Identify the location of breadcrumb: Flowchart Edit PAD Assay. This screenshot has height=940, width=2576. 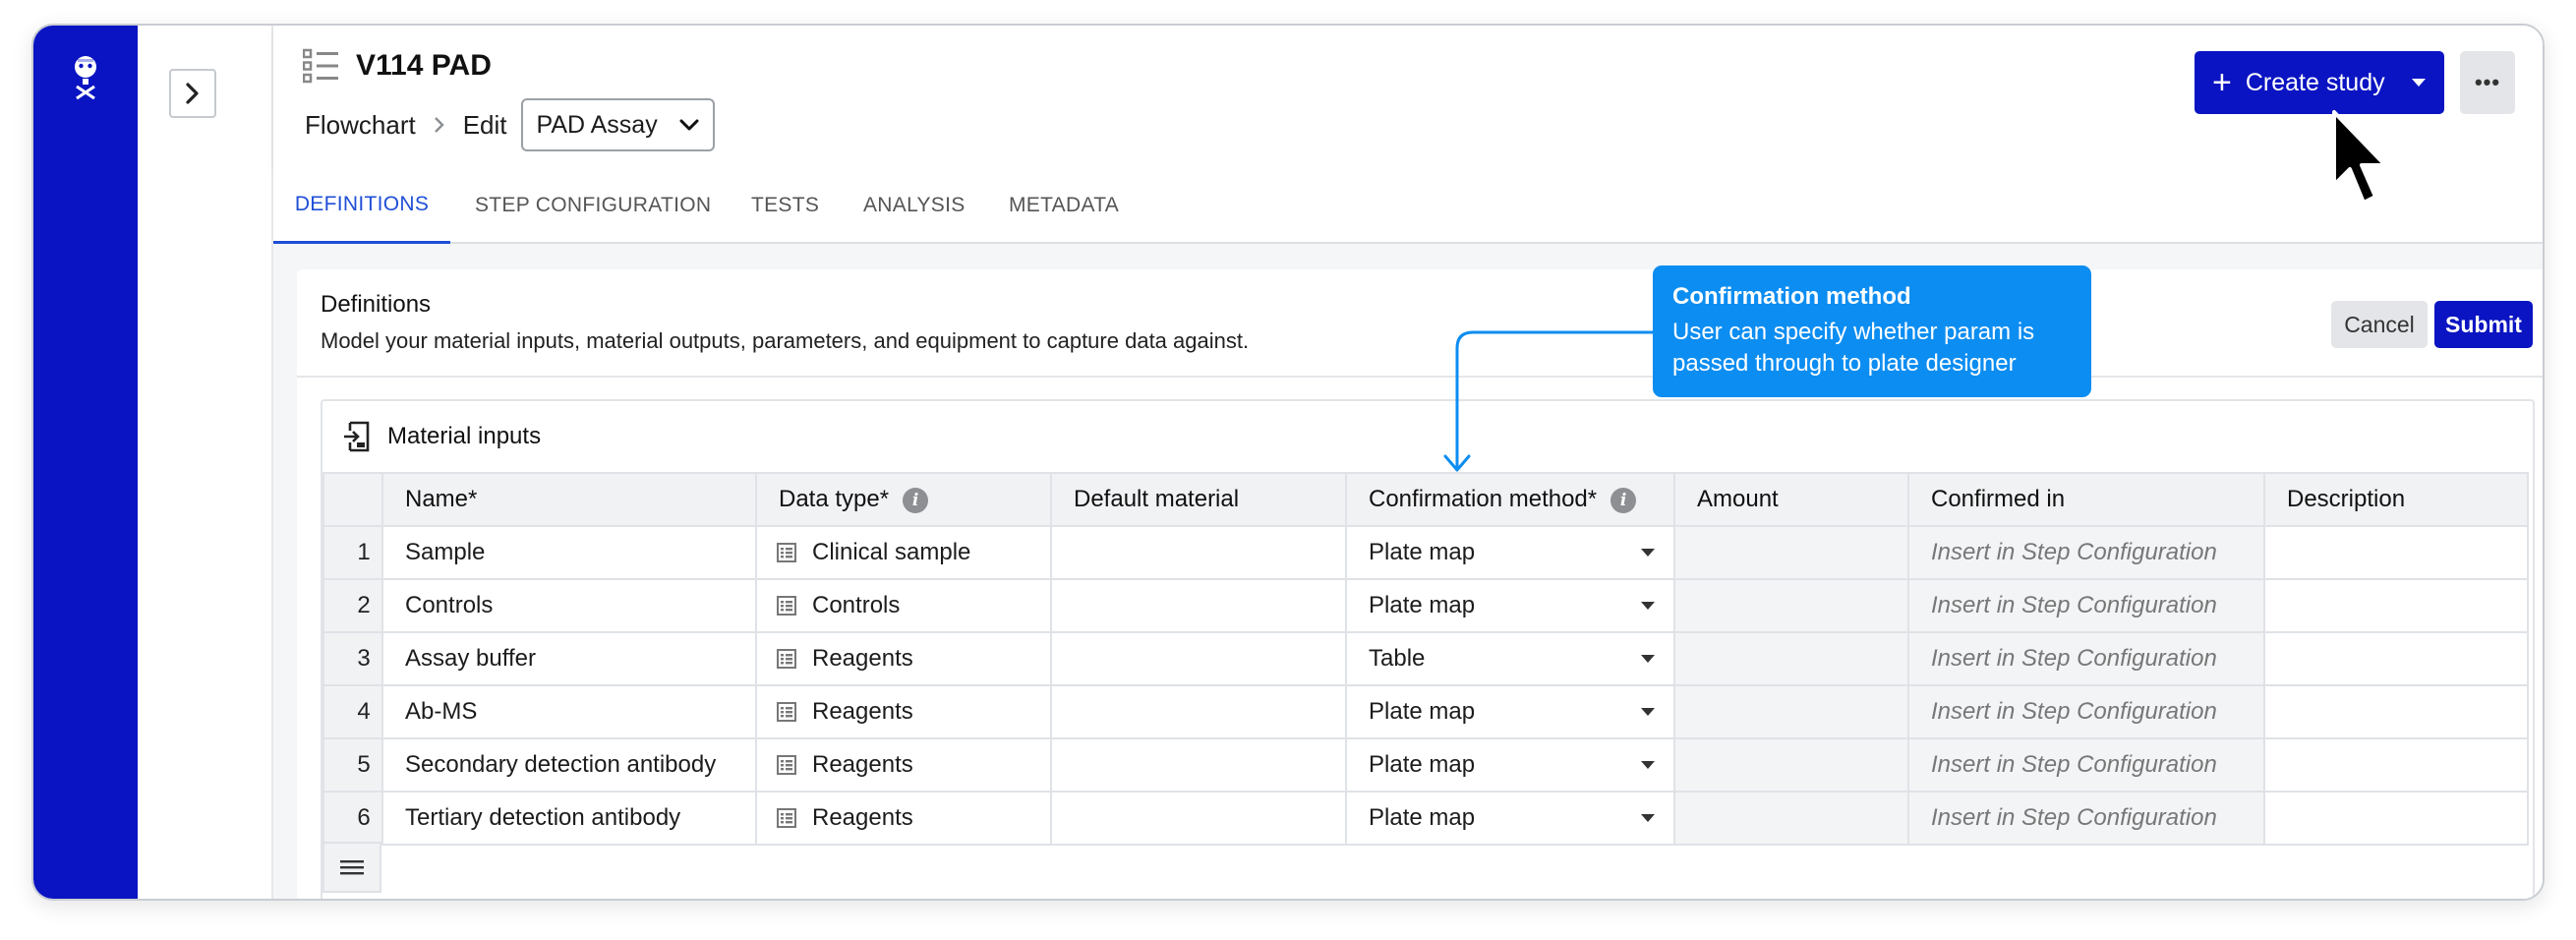
(510, 124).